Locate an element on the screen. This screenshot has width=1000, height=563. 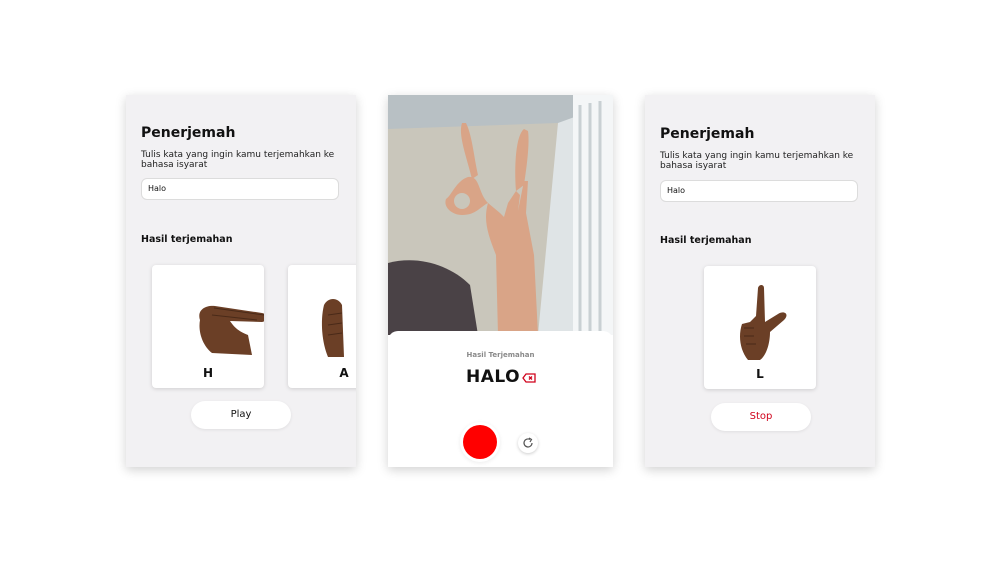
backspace-icon is located at coordinates (529, 378).